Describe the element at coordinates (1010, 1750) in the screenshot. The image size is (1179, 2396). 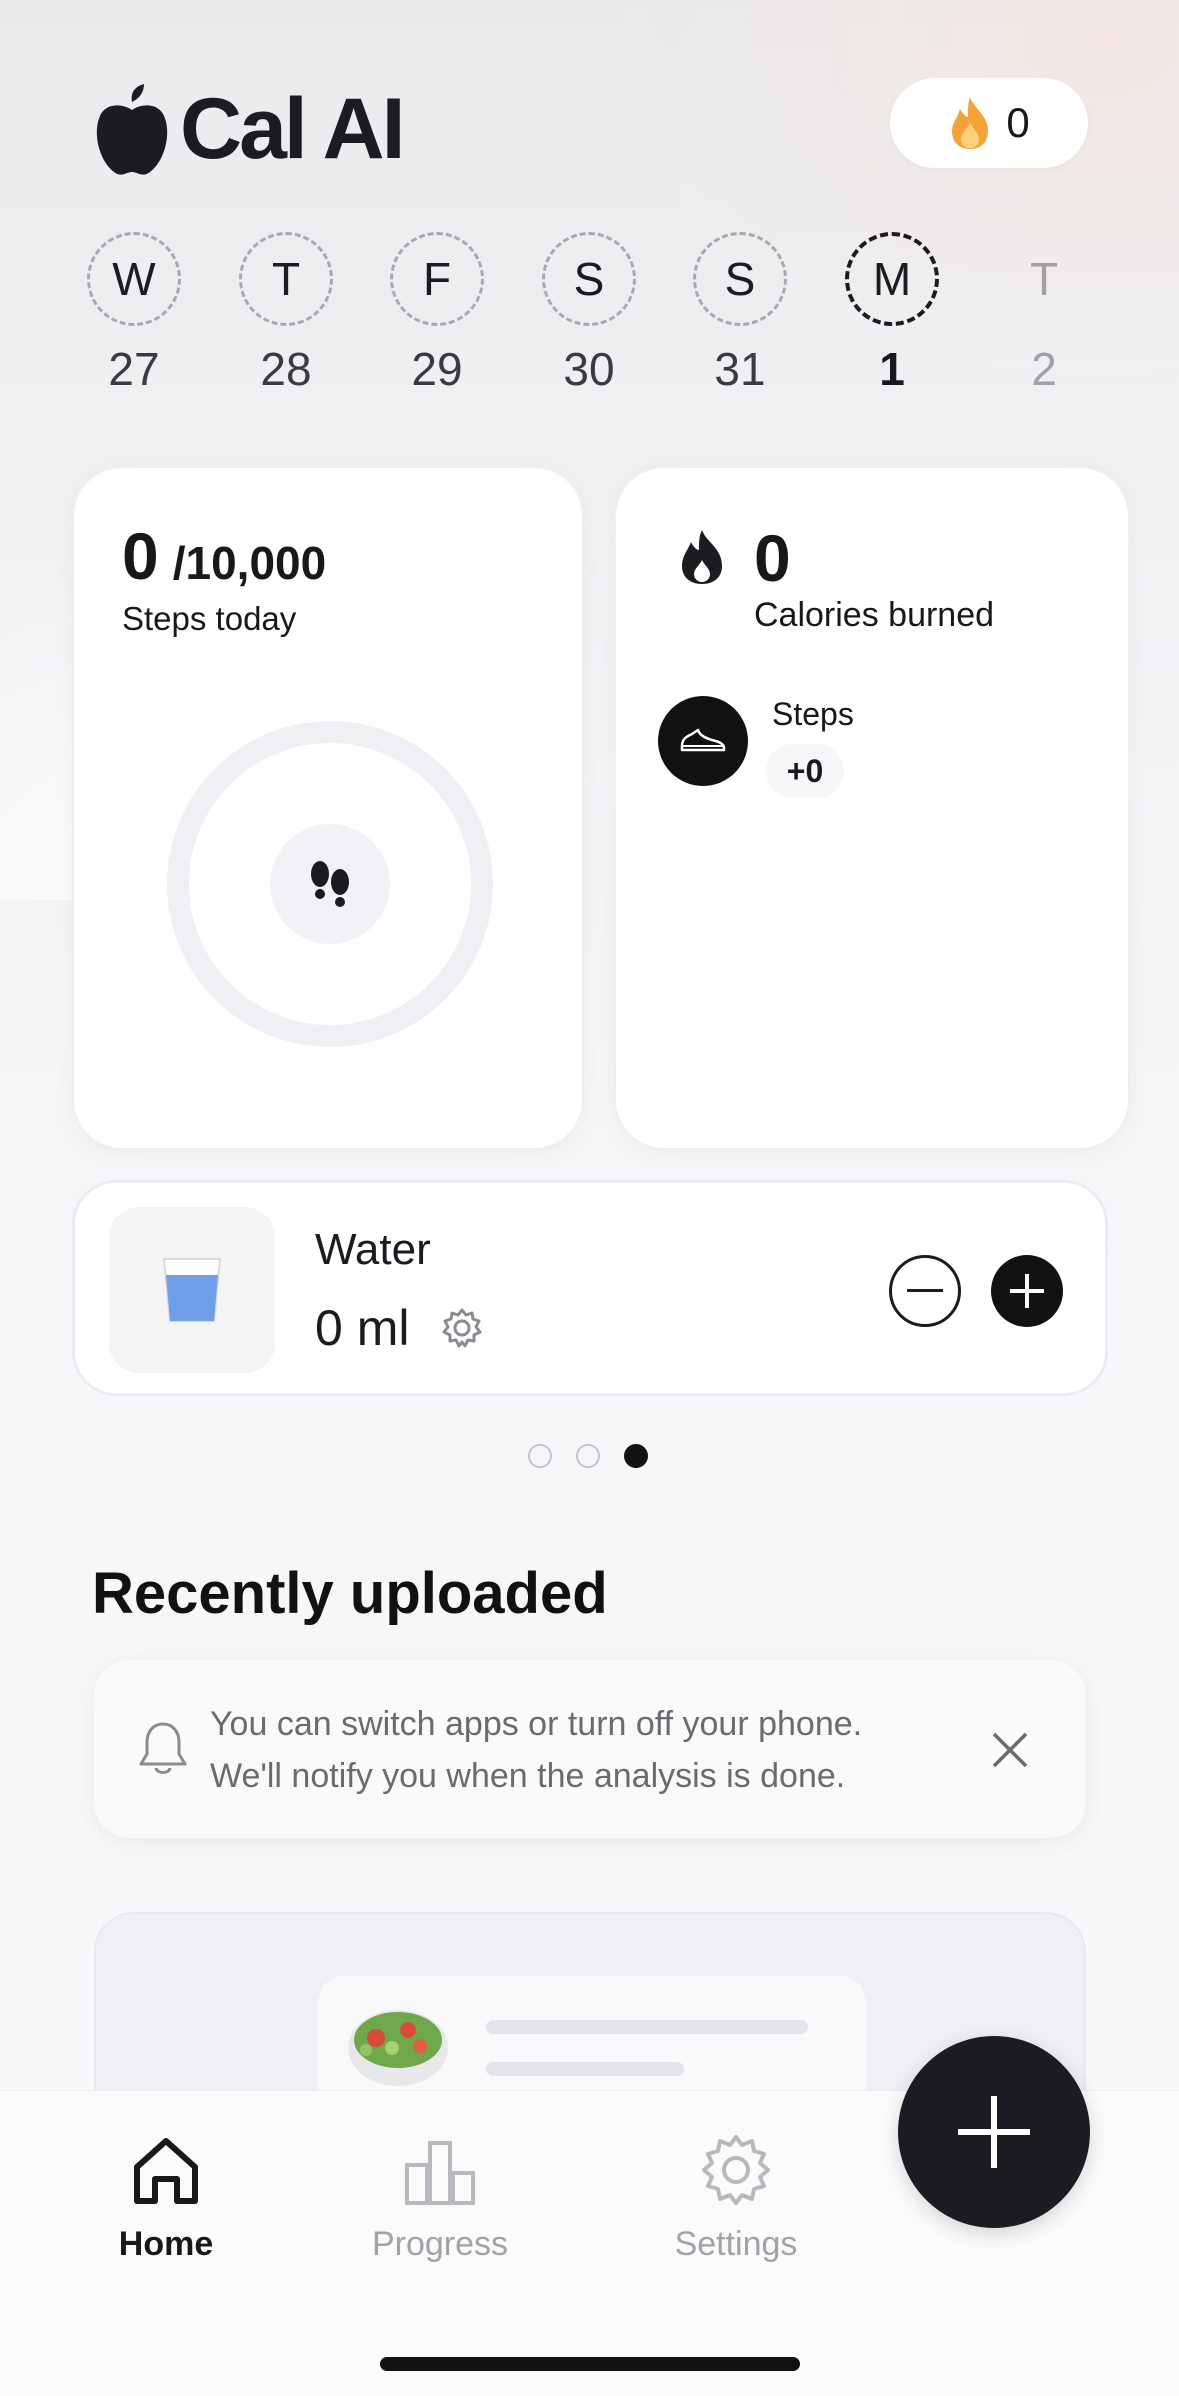
I see `close-icon` at that location.